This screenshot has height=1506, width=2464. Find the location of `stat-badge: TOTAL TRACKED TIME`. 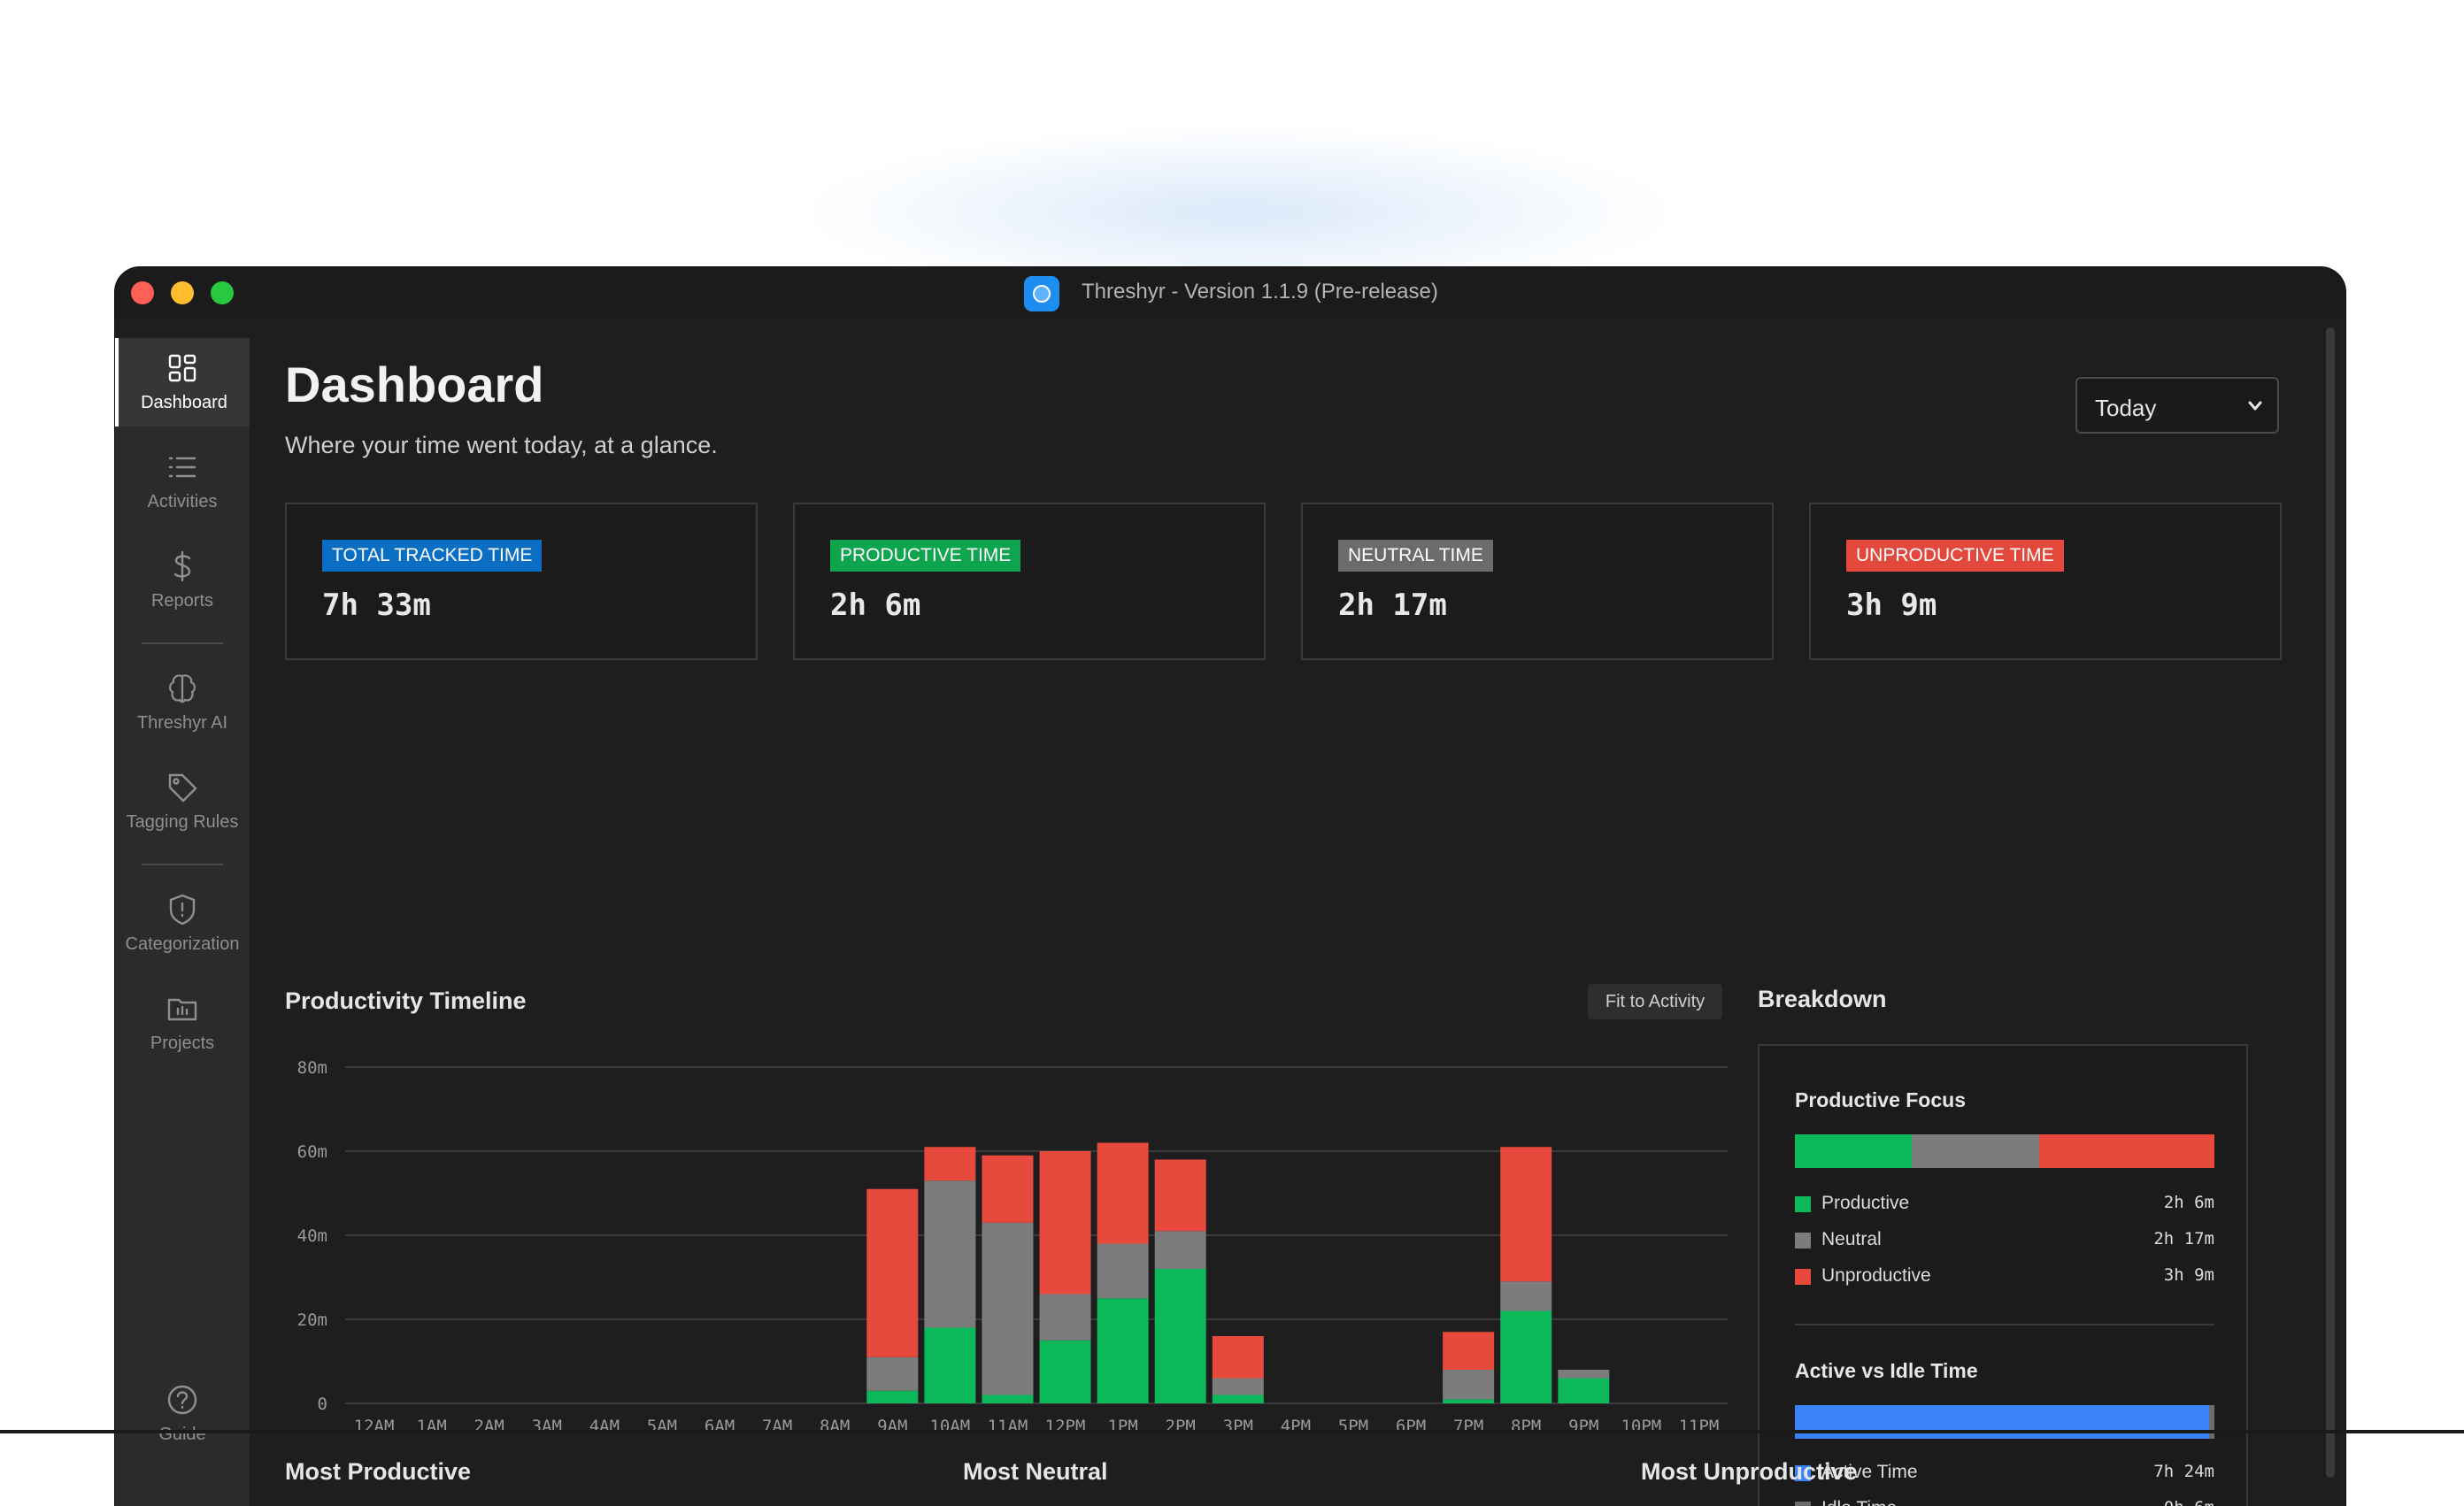

stat-badge: TOTAL TRACKED TIME is located at coordinates (432, 556).